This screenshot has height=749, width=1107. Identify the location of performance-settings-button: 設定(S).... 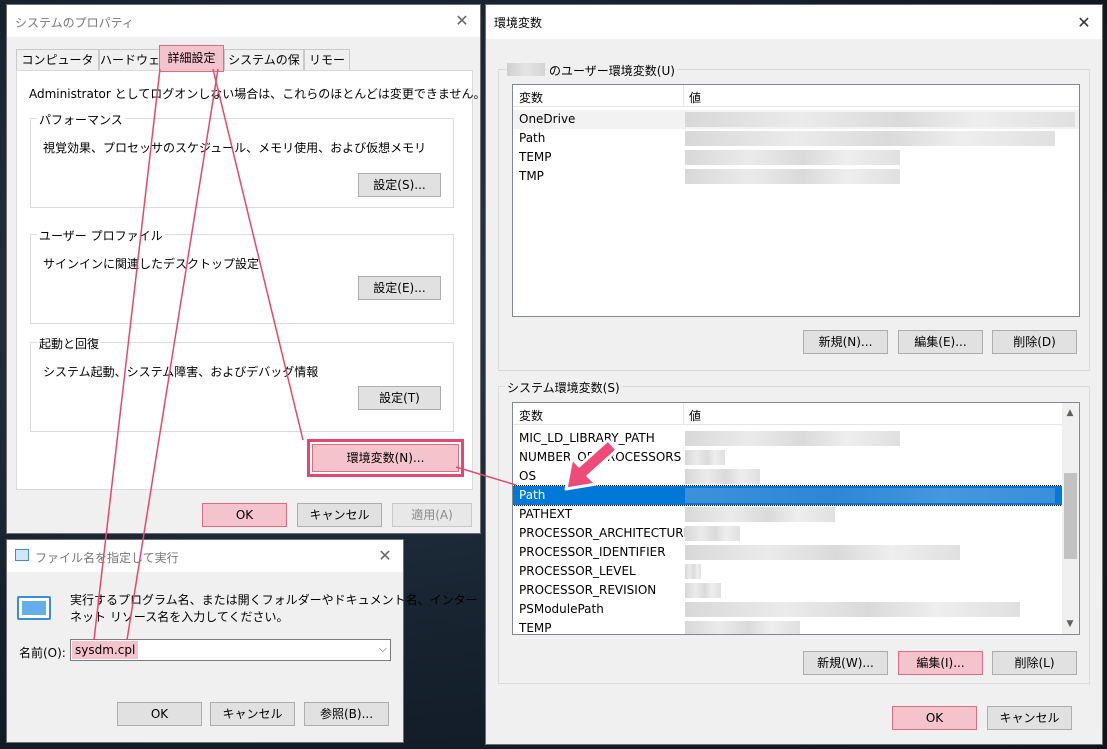
(399, 185).